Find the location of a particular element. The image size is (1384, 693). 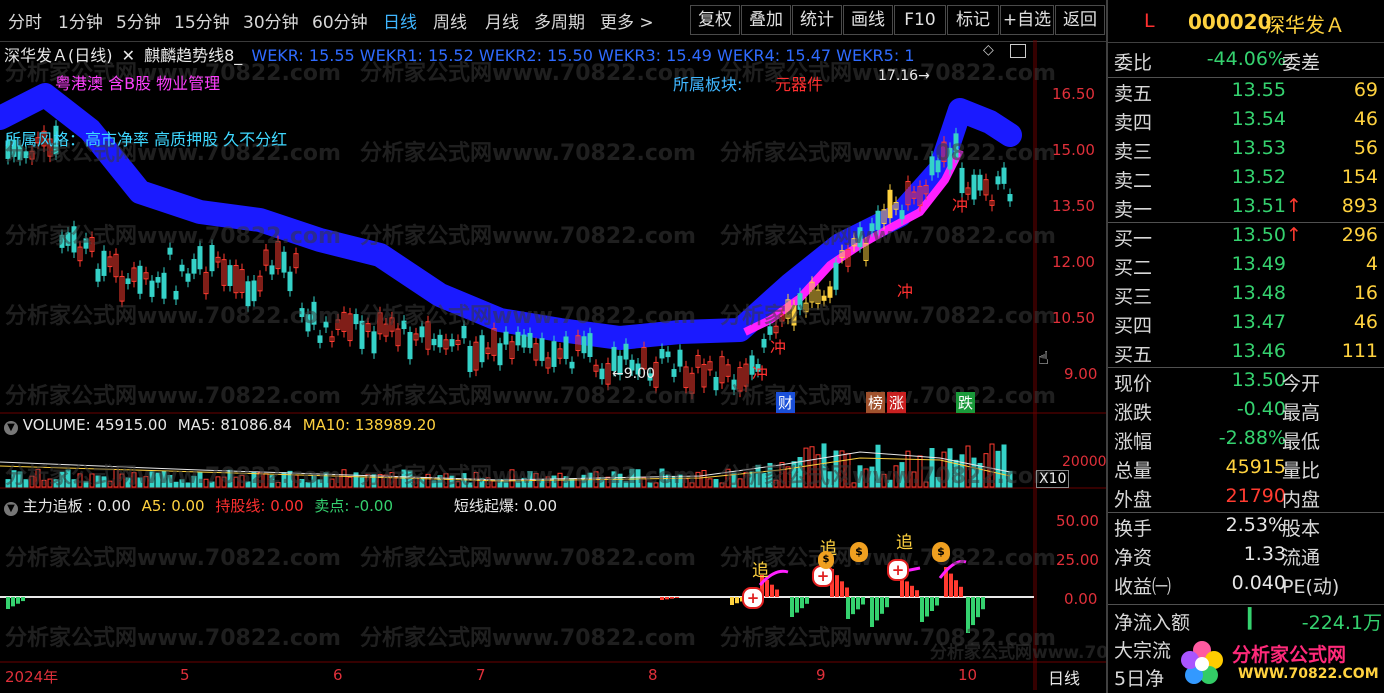

event-tag-fall: 跌 is located at coordinates (966, 402).